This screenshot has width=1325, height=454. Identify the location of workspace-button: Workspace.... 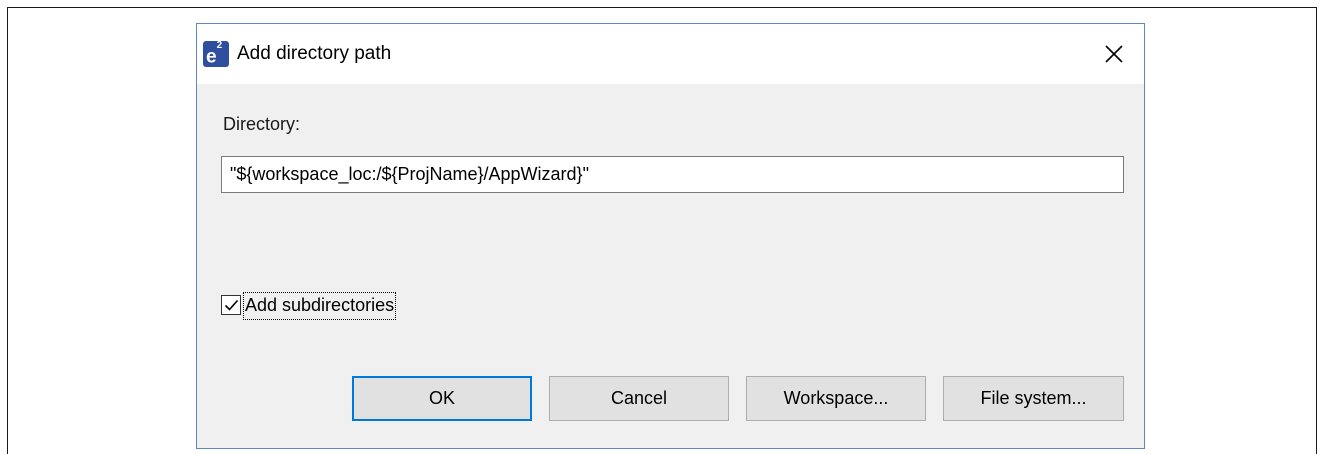
(836, 398).